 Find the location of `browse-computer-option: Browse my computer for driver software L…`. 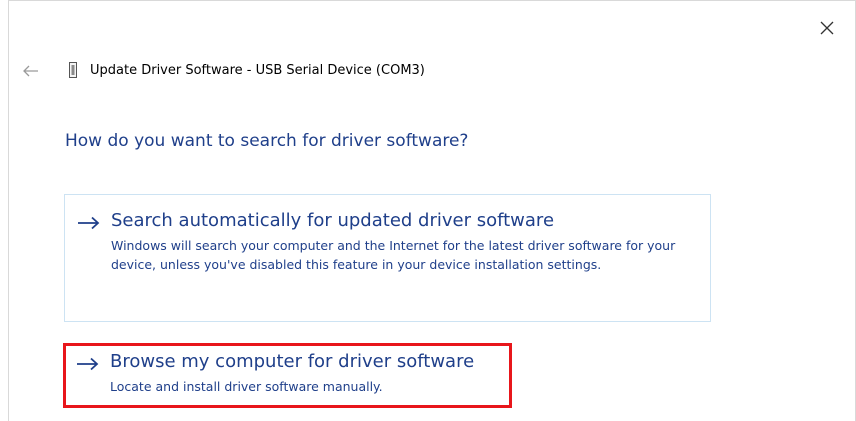

browse-computer-option: Browse my computer for driver software L… is located at coordinates (287, 375).